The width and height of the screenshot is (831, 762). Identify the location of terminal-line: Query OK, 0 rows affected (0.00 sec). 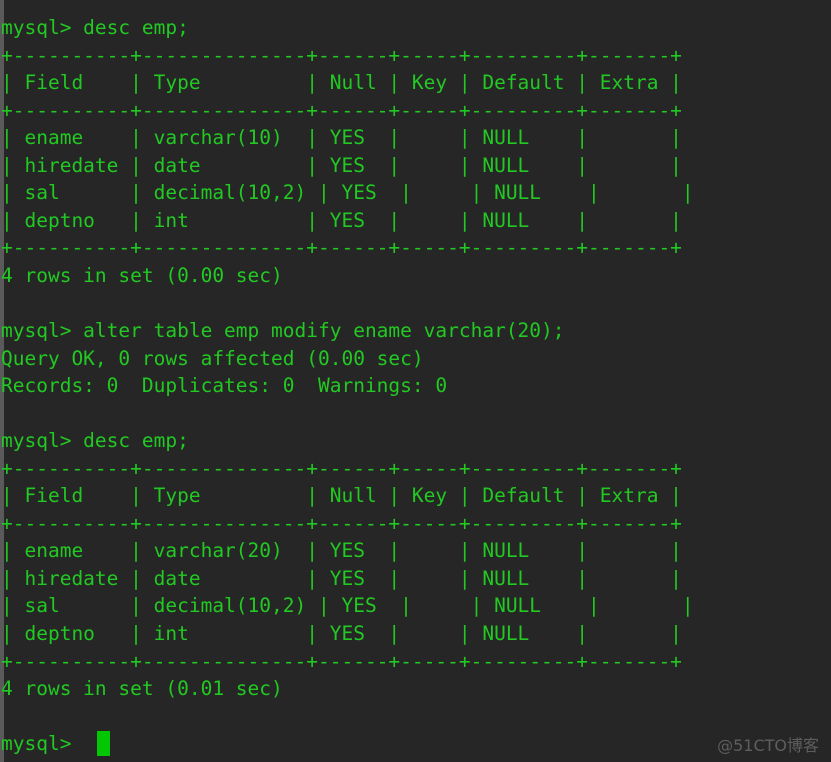
(212, 358).